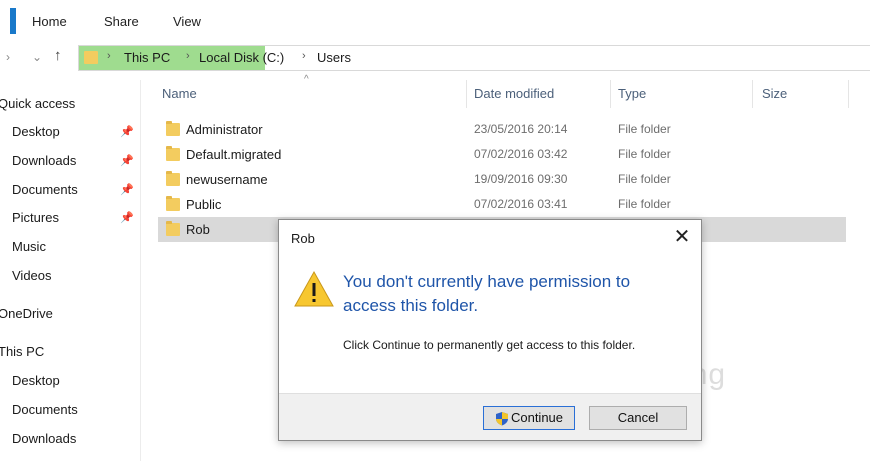 The width and height of the screenshot is (870, 461). Describe the element at coordinates (37, 57) in the screenshot. I see `recent-locations-icon: ⌄` at that location.